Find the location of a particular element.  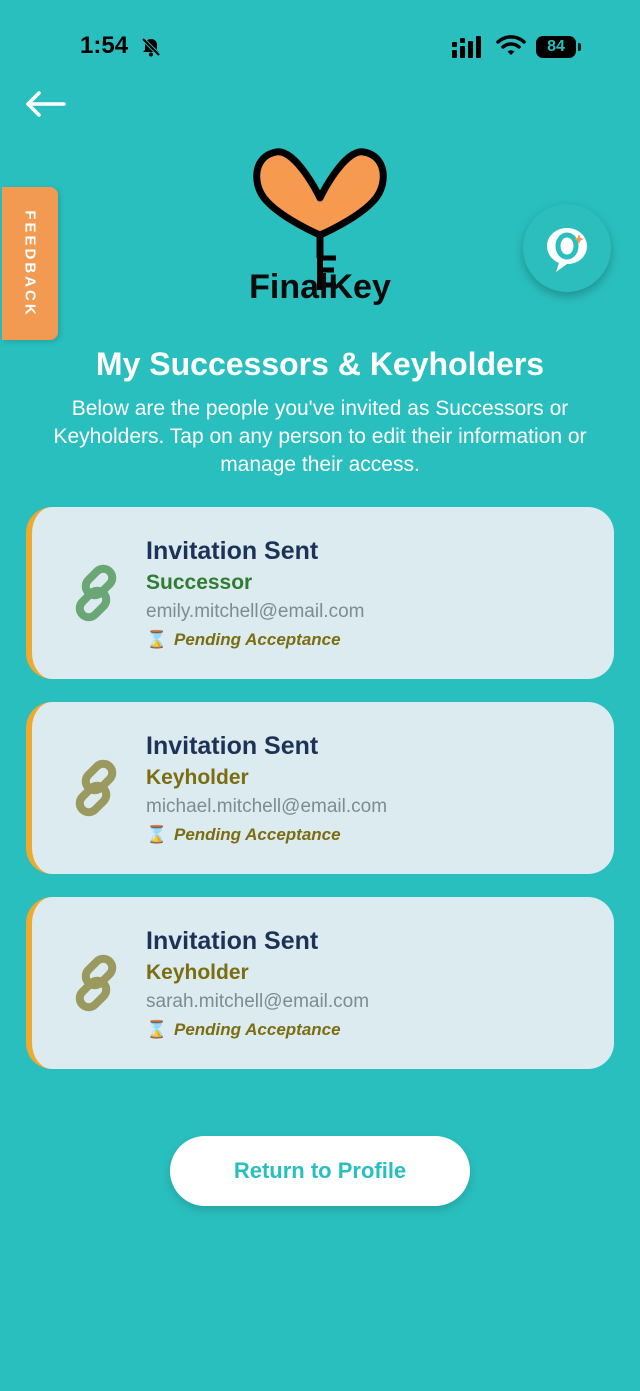

cellular-signal-icon is located at coordinates (466, 47).